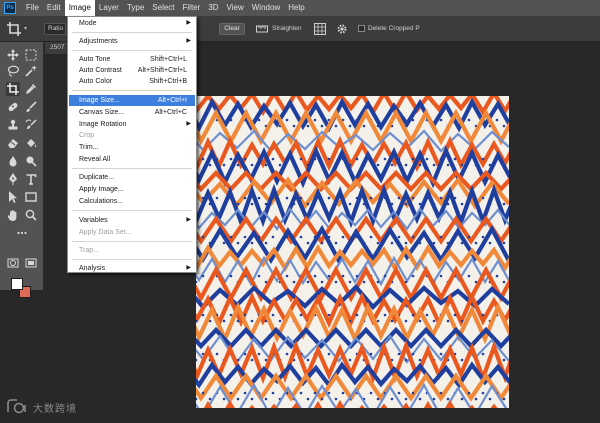 The image size is (600, 423). I want to click on menu-filter: Filter, so click(192, 8).